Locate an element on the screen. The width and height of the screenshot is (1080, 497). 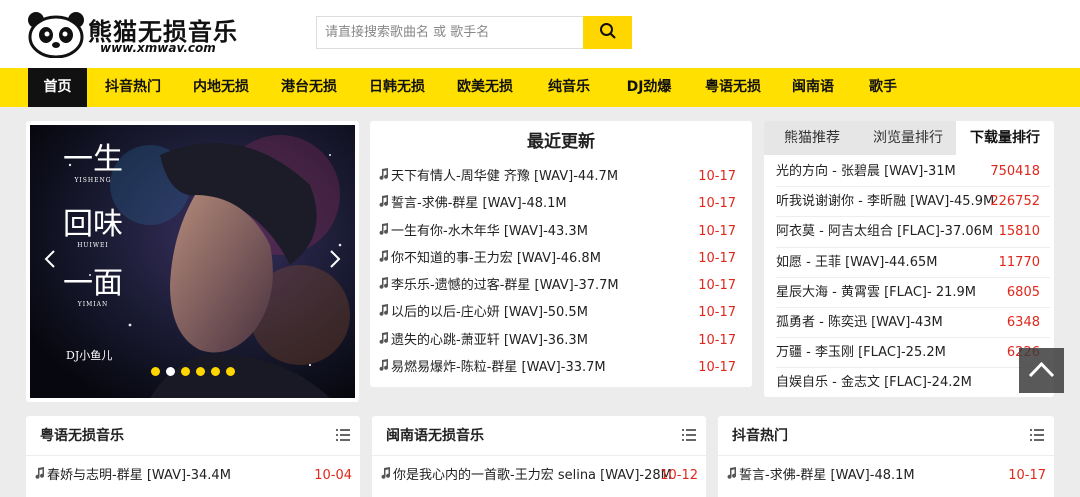
search-button is located at coordinates (607, 32).